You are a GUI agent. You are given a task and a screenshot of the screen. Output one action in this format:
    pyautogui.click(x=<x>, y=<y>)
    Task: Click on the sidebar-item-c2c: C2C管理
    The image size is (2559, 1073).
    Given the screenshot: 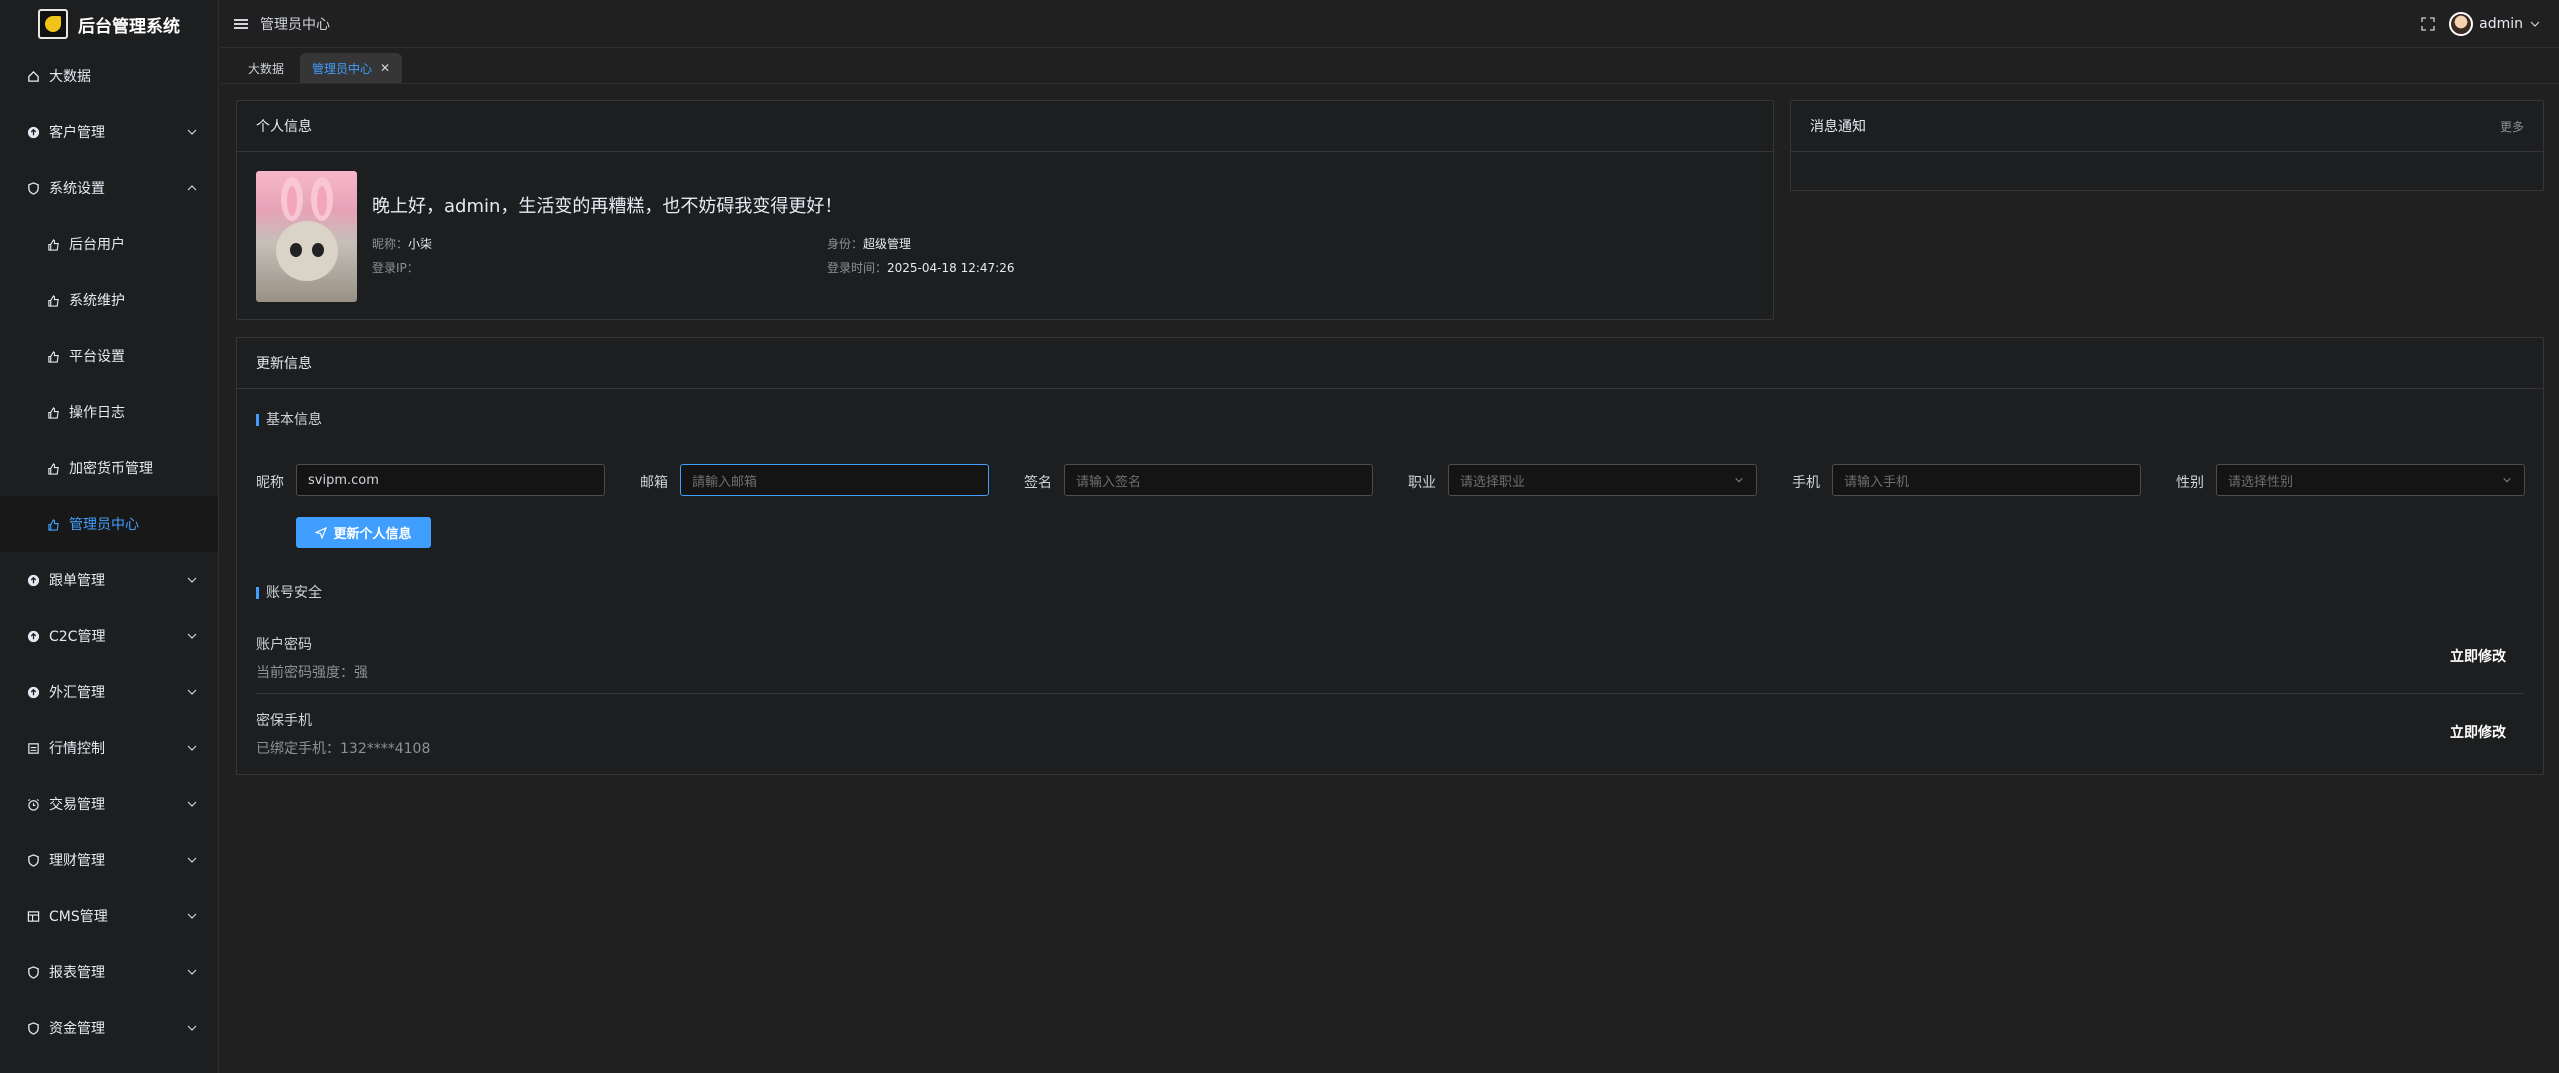 What is the action you would take?
    pyautogui.click(x=109, y=636)
    